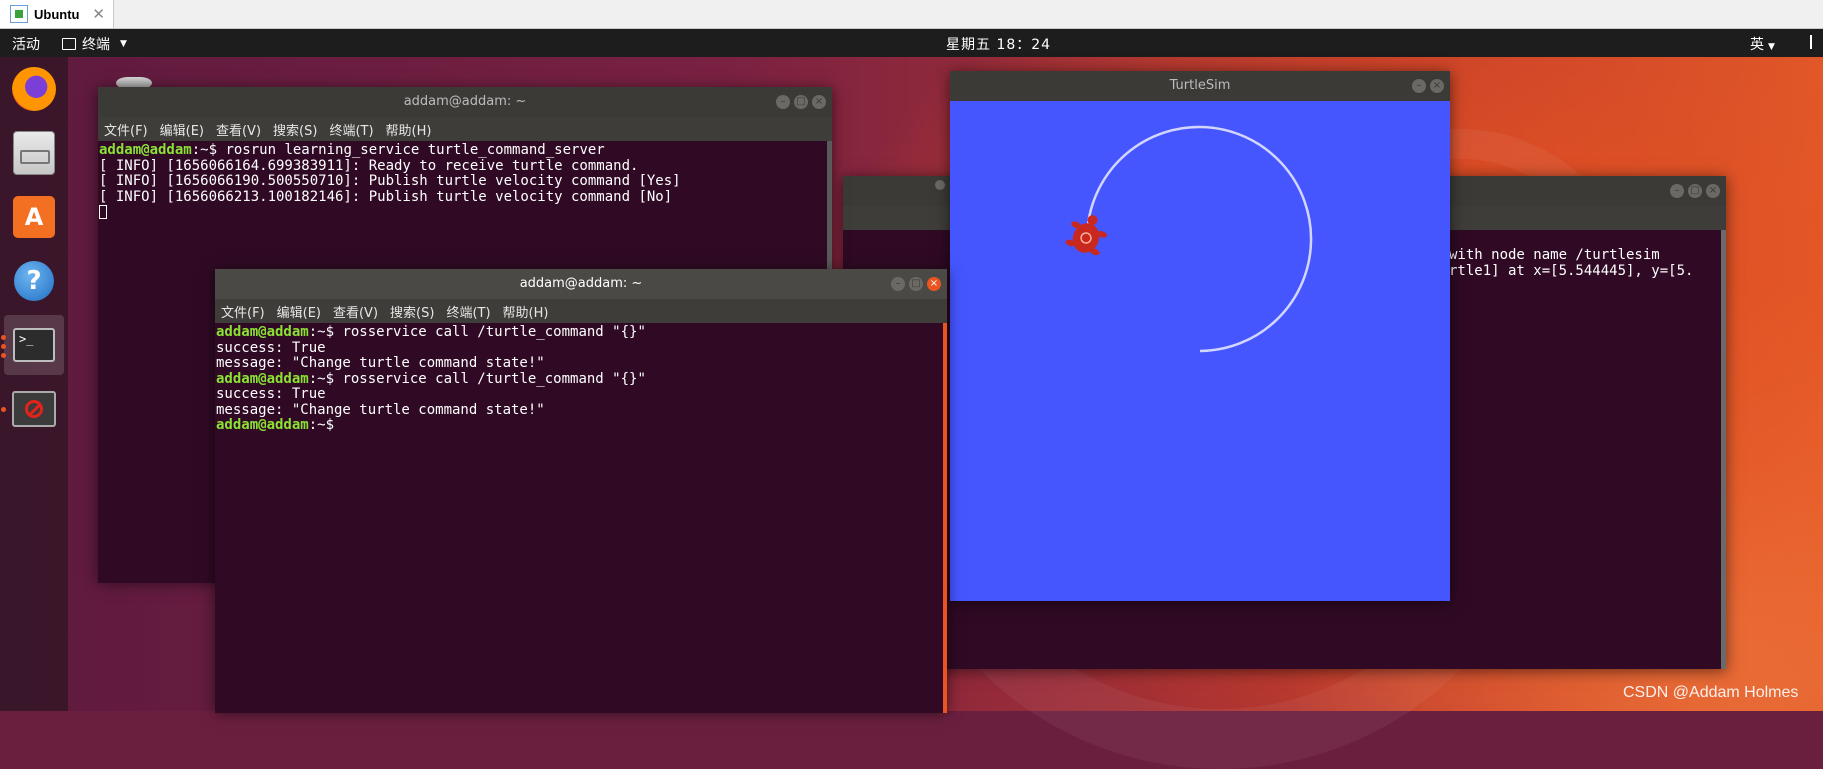 This screenshot has height=769, width=1823. What do you see at coordinates (911, 43) in the screenshot?
I see `top-panel: 活动 终端 ▼ 星期五 18：24 英 ▼` at bounding box center [911, 43].